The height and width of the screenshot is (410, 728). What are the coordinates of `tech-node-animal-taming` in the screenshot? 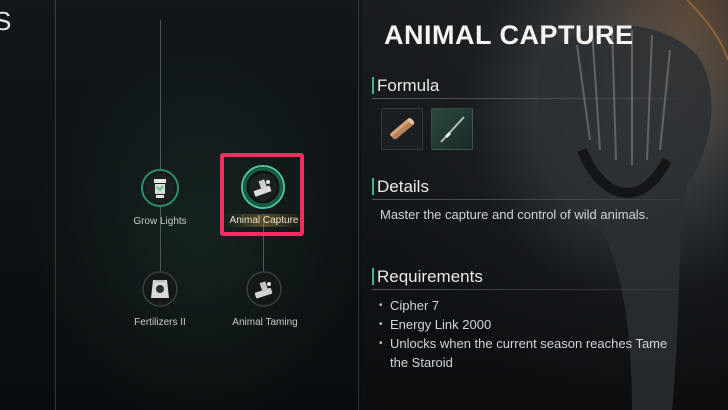 It's located at (264, 289).